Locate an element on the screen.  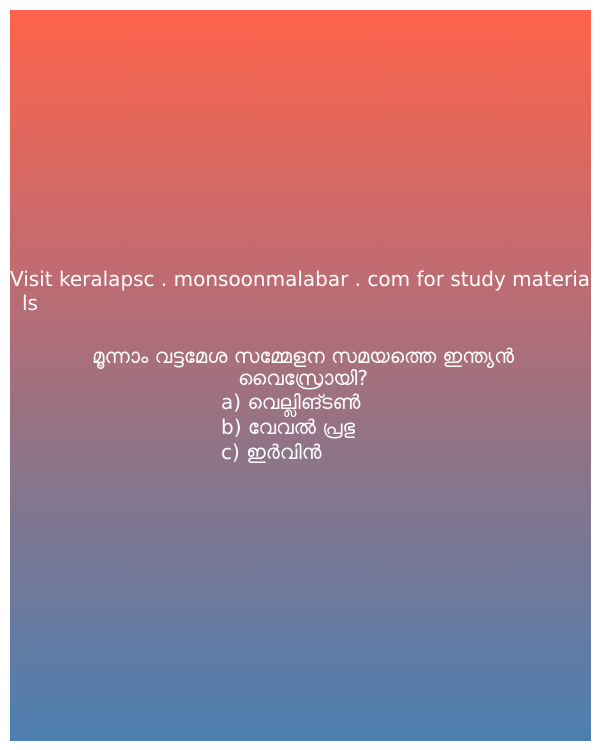
option-b: b) വേവൽ പ്രഭു is located at coordinates (288, 427).